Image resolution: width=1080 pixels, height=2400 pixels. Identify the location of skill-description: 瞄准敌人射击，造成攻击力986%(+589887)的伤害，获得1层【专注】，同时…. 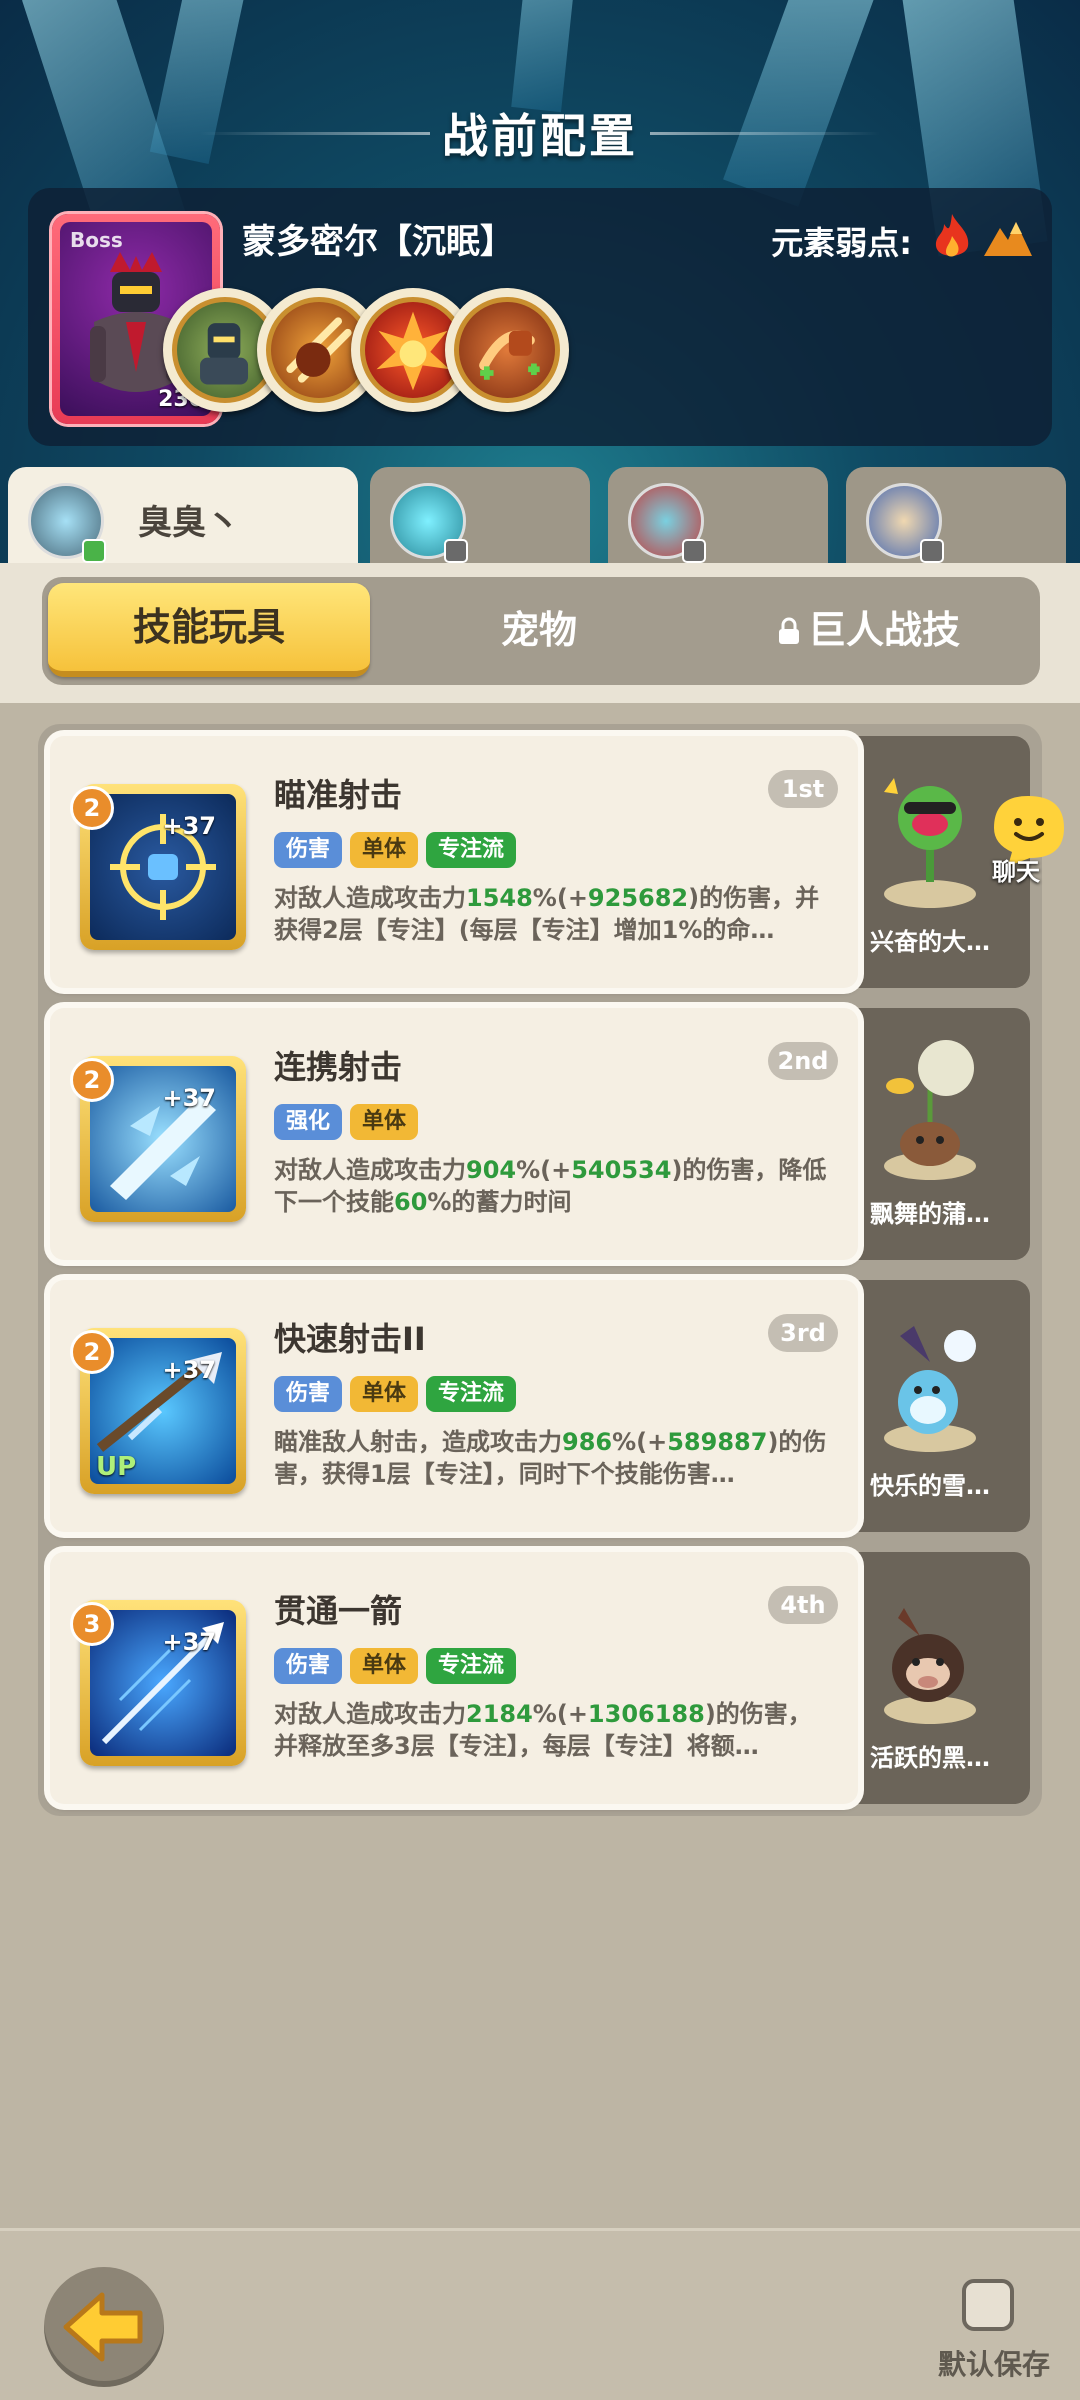
(550, 1458).